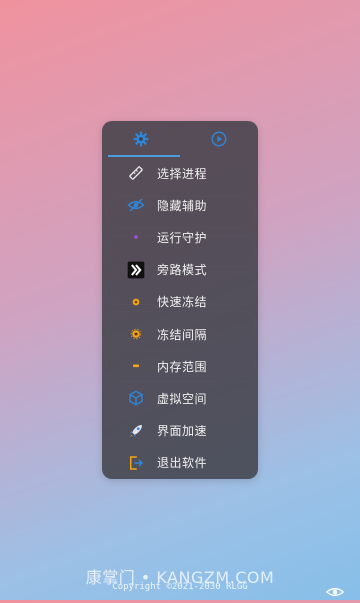  Describe the element at coordinates (136, 334) in the screenshot. I see `snowflake-interval-icon` at that location.